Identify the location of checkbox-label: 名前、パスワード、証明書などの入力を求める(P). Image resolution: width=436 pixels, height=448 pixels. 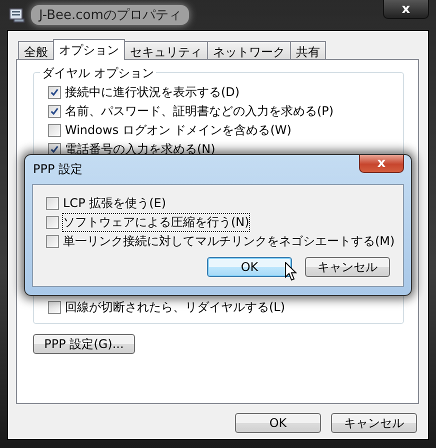
(199, 111).